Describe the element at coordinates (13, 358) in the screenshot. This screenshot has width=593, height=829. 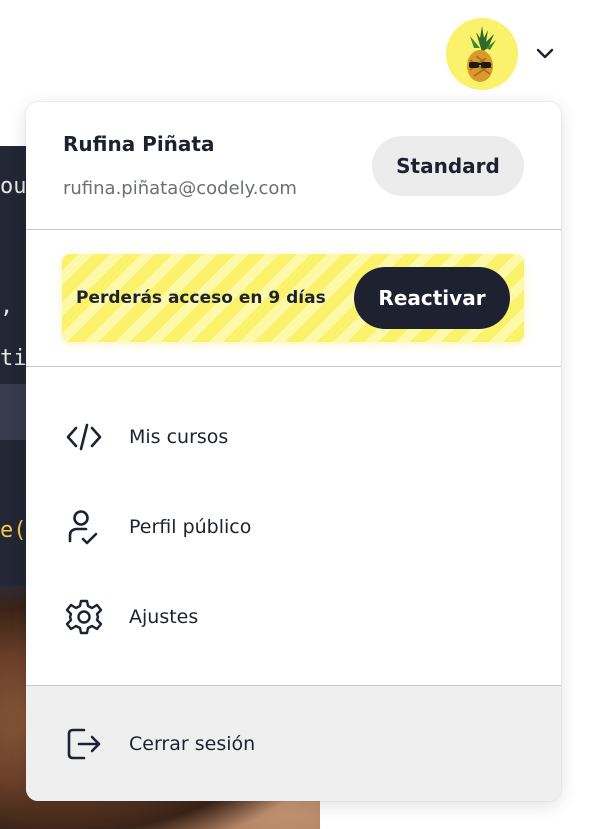
I see `code-line: ti` at that location.